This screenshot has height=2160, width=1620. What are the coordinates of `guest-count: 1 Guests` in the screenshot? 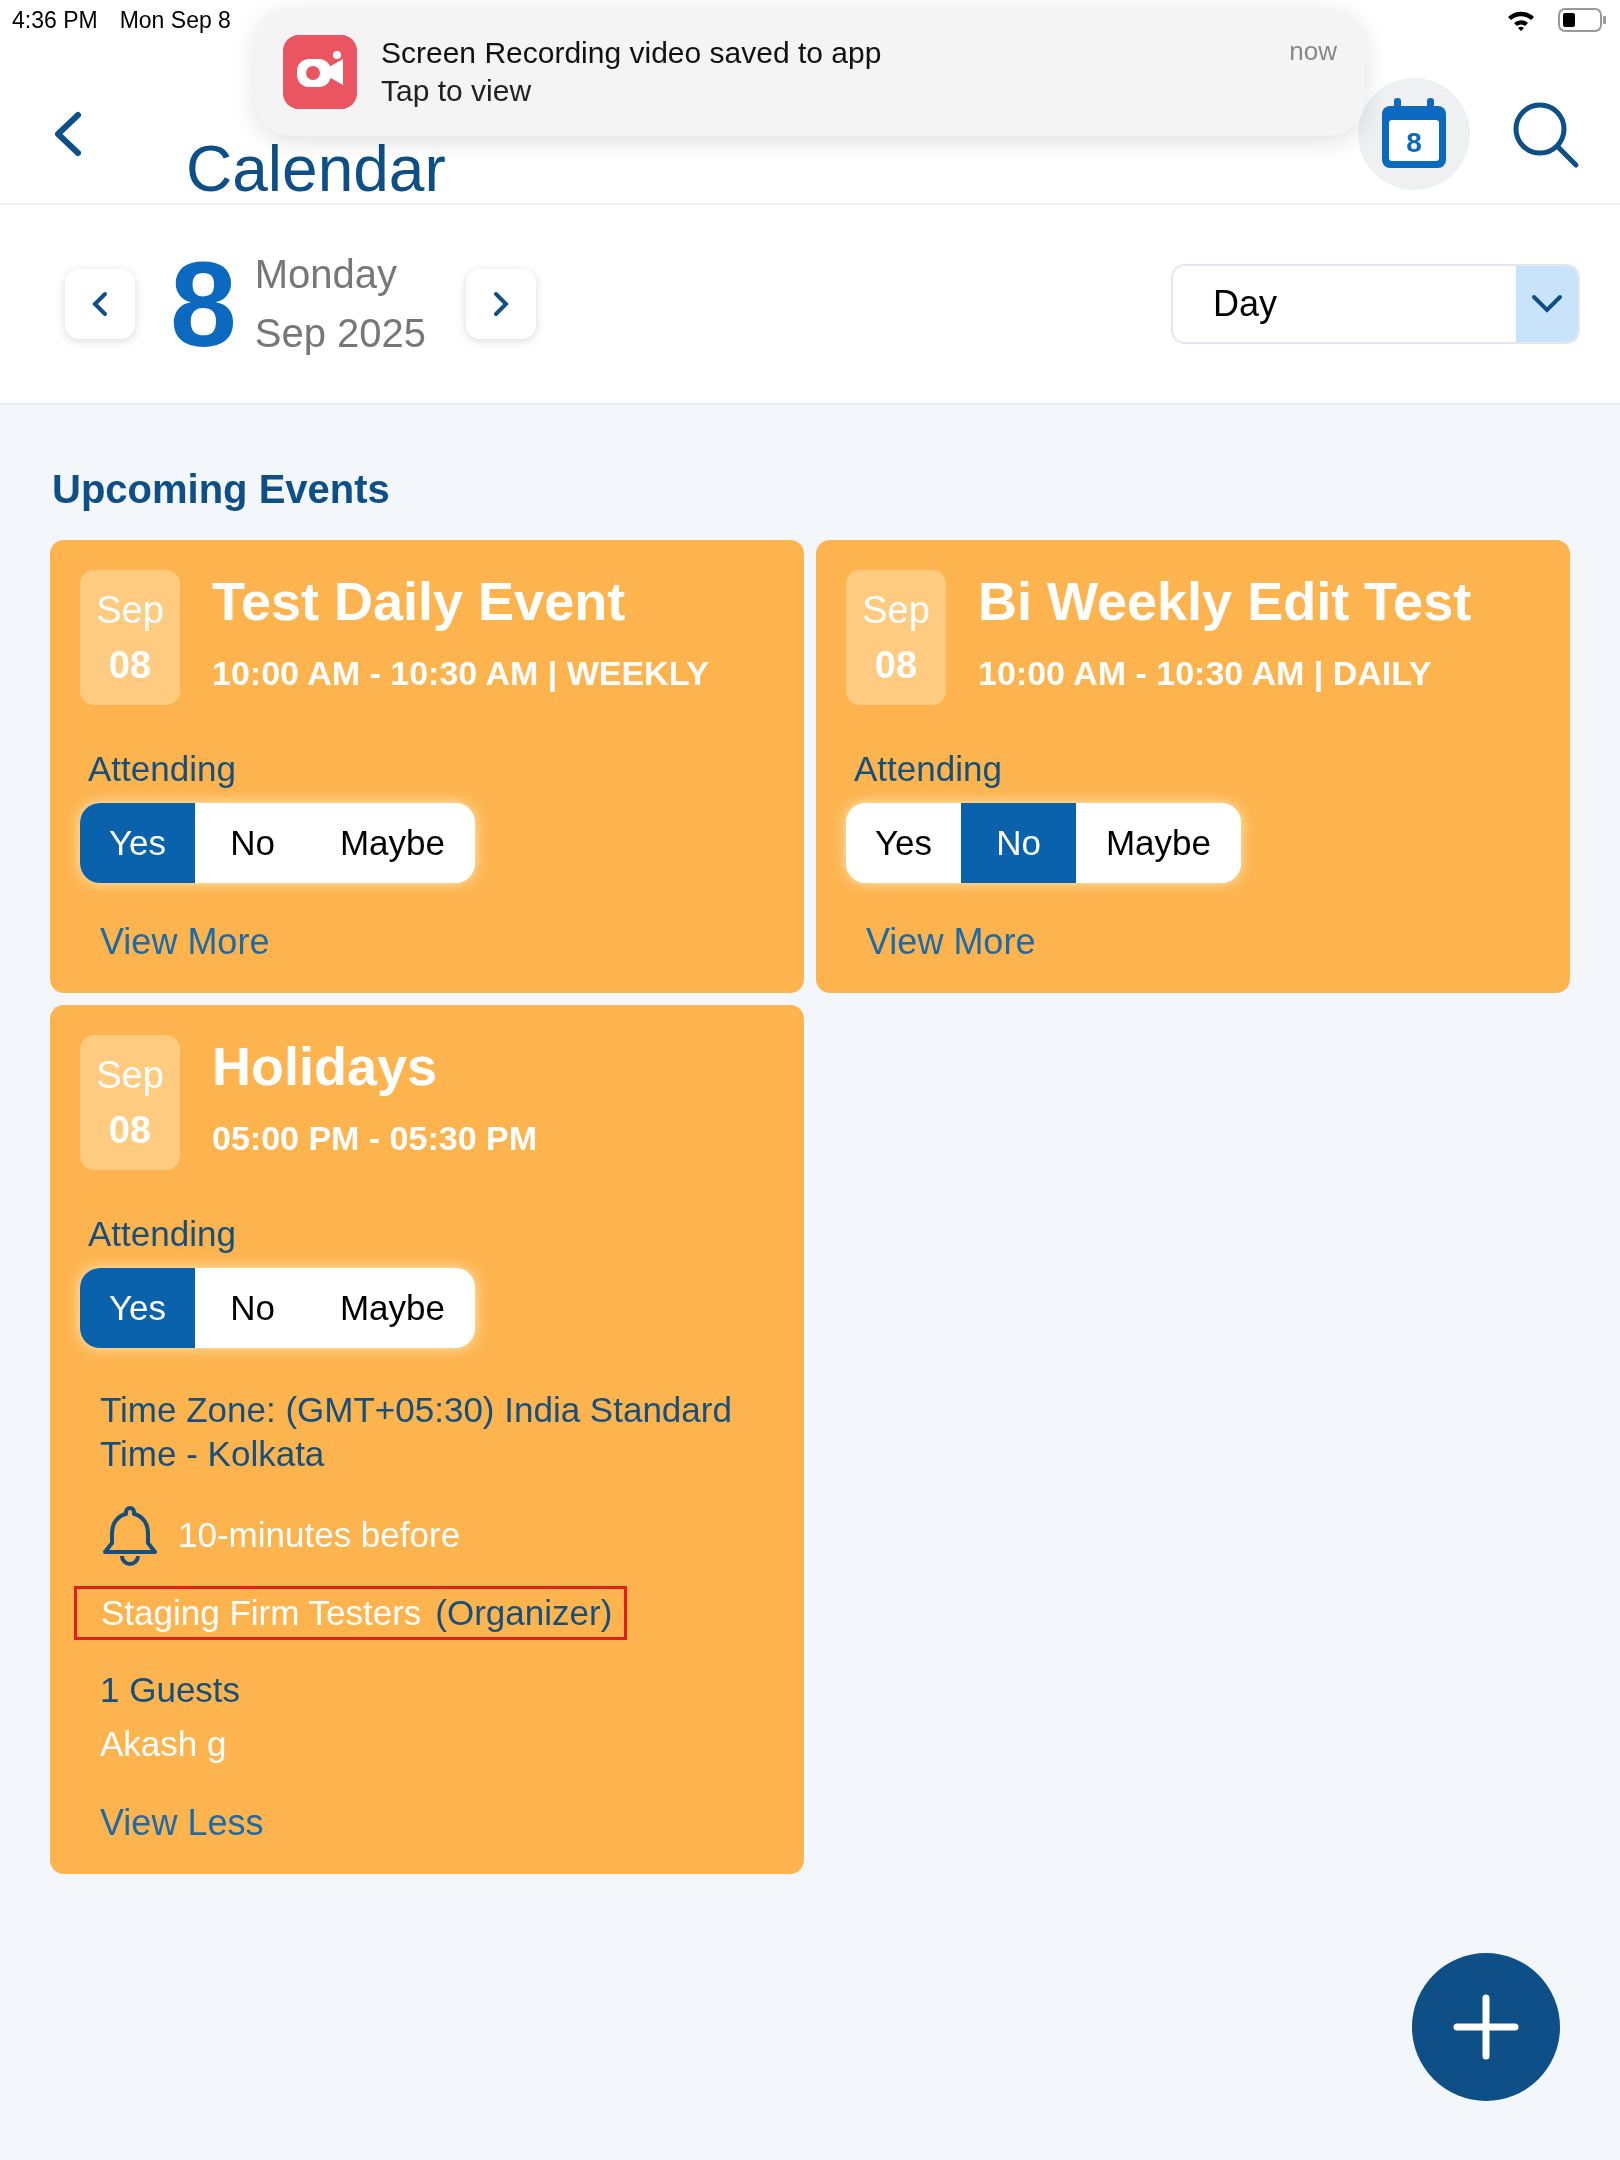 It's located at (171, 1689).